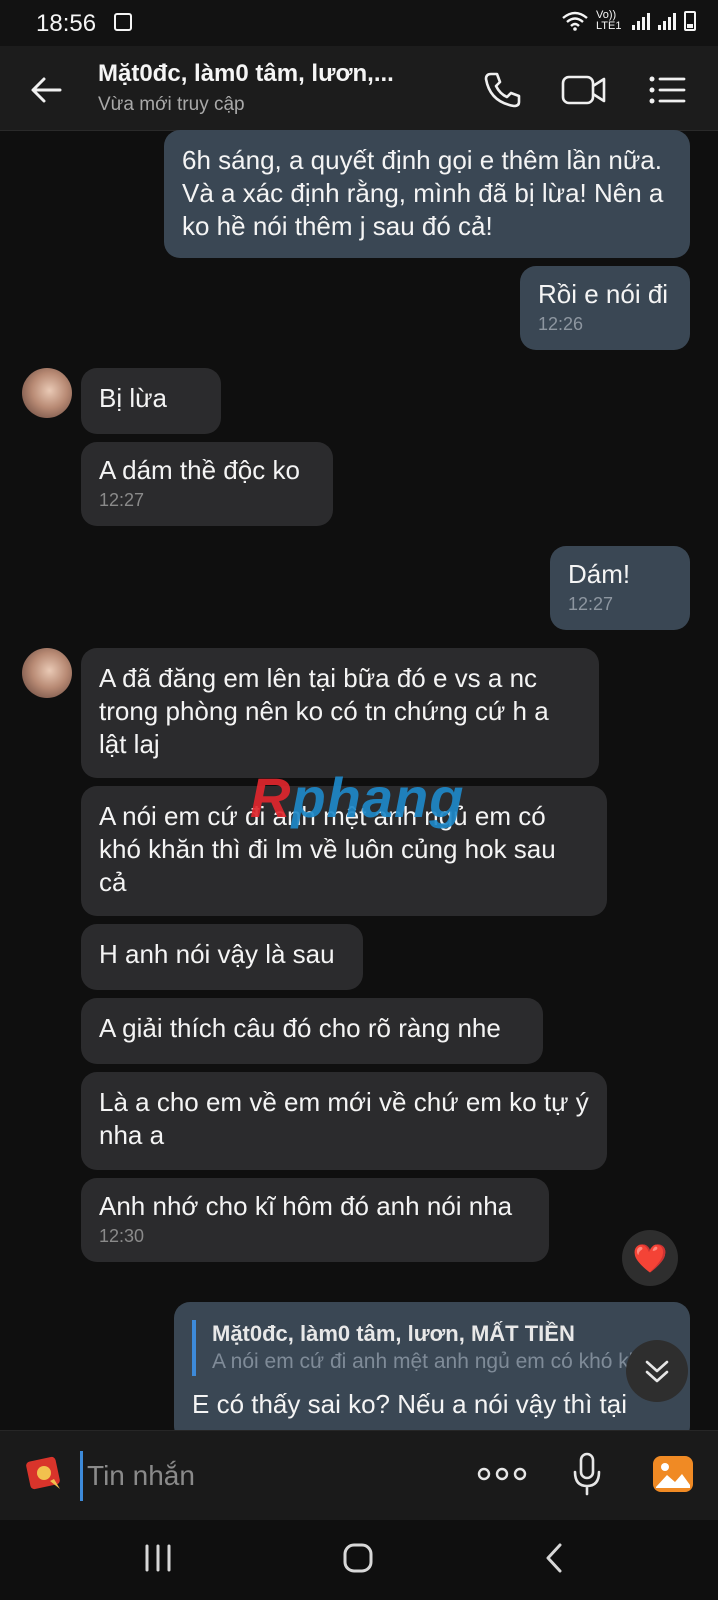 The width and height of the screenshot is (718, 1600). Describe the element at coordinates (264, 1476) in the screenshot. I see `message-input` at that location.